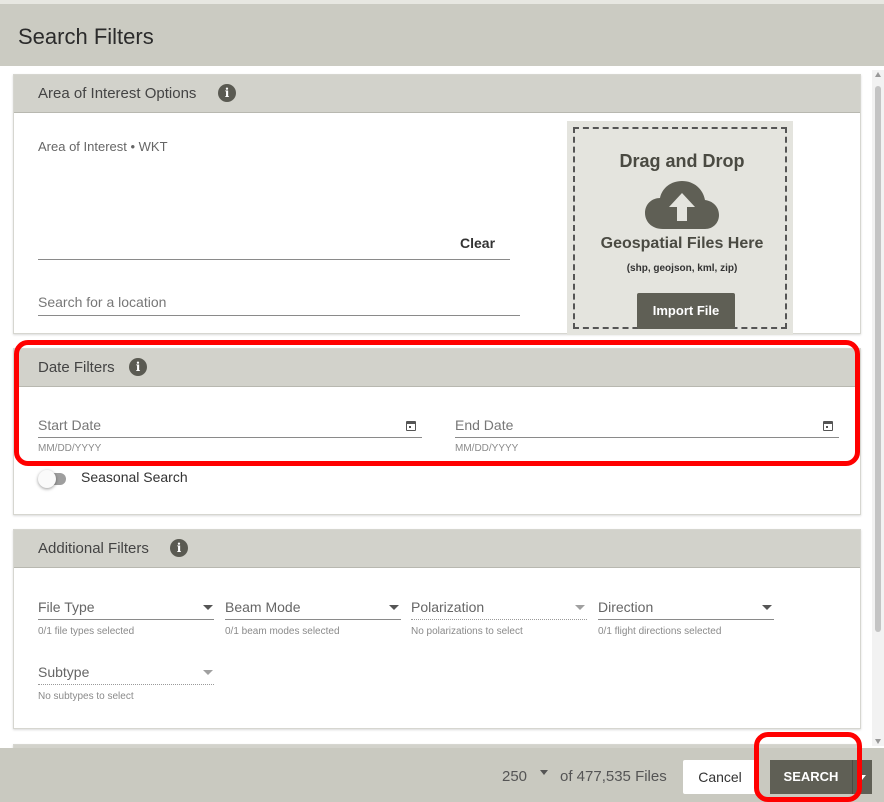 The height and width of the screenshot is (802, 884). I want to click on seasonal-search-label: Seasonal Search, so click(134, 477).